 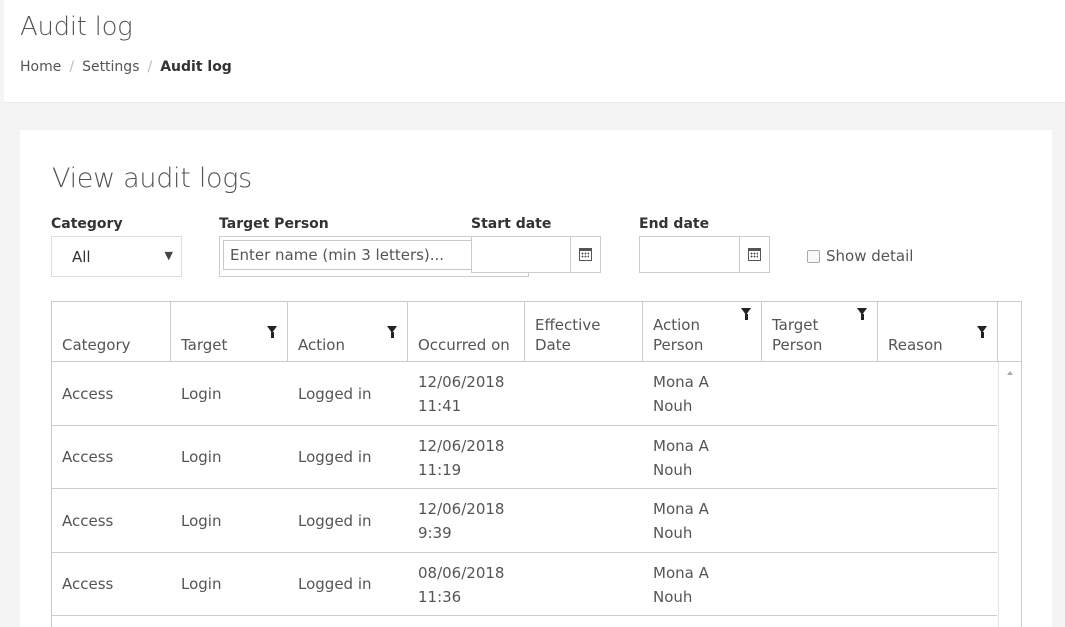 I want to click on column-header-target-person: Target Person, so click(x=820, y=331).